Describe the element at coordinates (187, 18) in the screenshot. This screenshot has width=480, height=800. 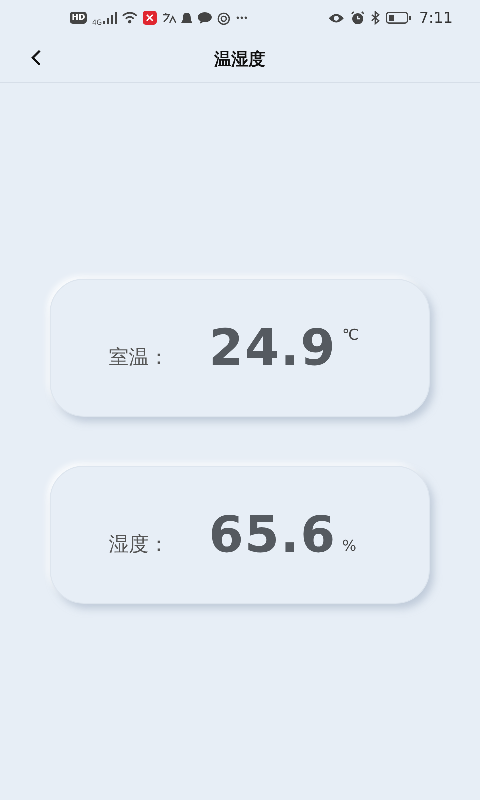
I see `bell-icon` at that location.